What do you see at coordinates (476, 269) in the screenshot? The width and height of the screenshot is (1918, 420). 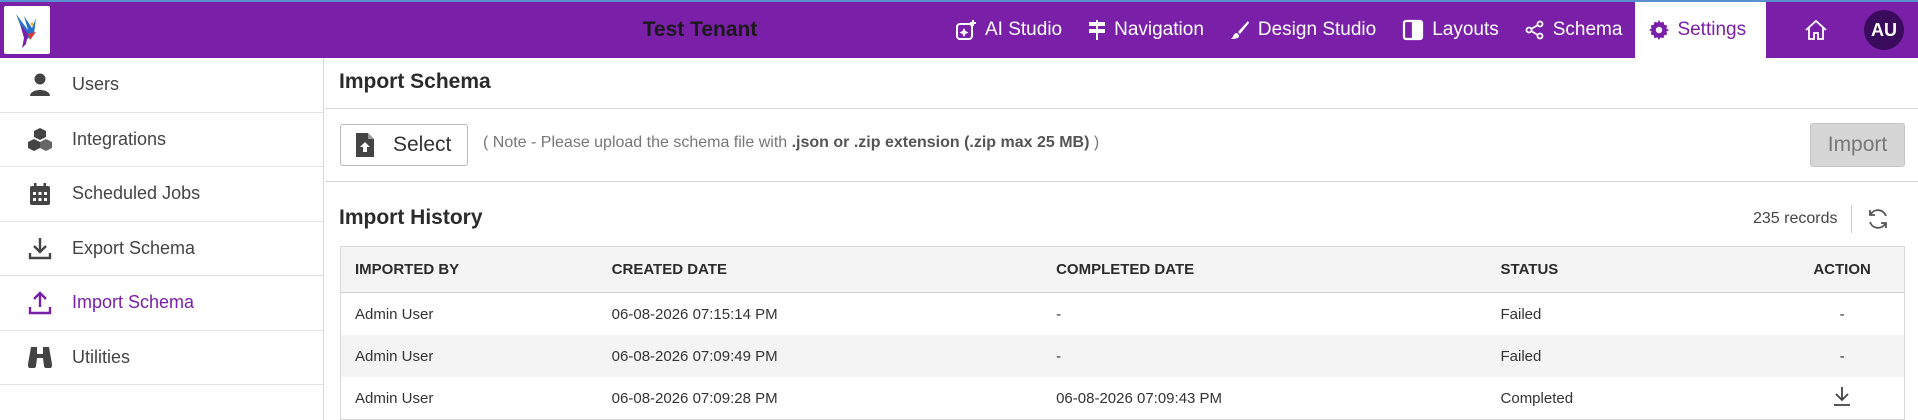 I see `column-imported-by: IMPORTED BY` at bounding box center [476, 269].